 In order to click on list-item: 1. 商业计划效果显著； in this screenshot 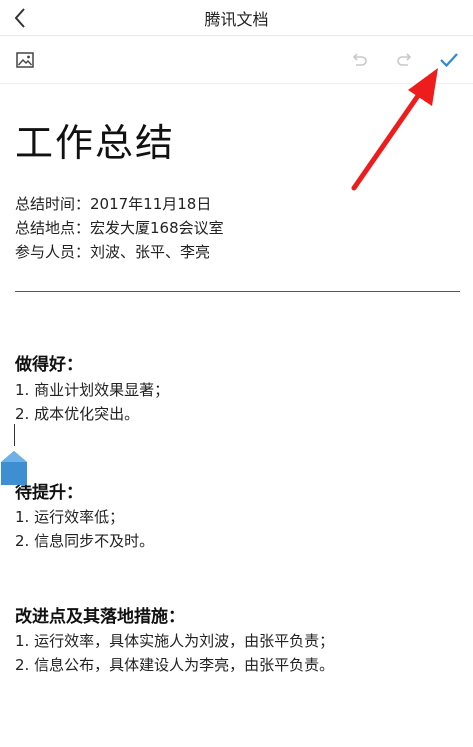, I will do `click(92, 390)`.